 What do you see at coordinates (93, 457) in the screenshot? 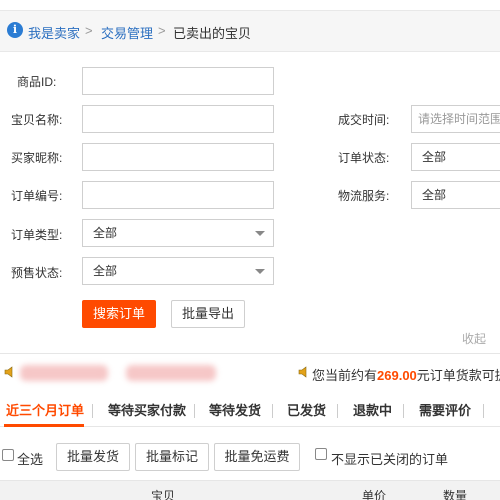
I see `bulk-ship-button: 批量发货` at bounding box center [93, 457].